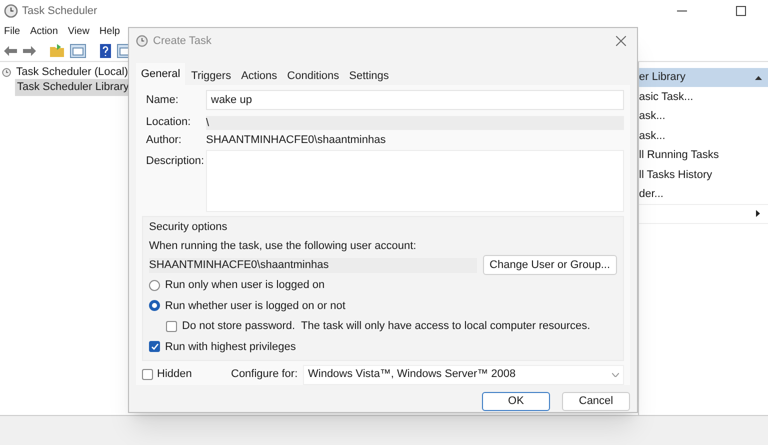 The height and width of the screenshot is (445, 768). Describe the element at coordinates (516, 401) in the screenshot. I see `dialog-button: OK` at that location.